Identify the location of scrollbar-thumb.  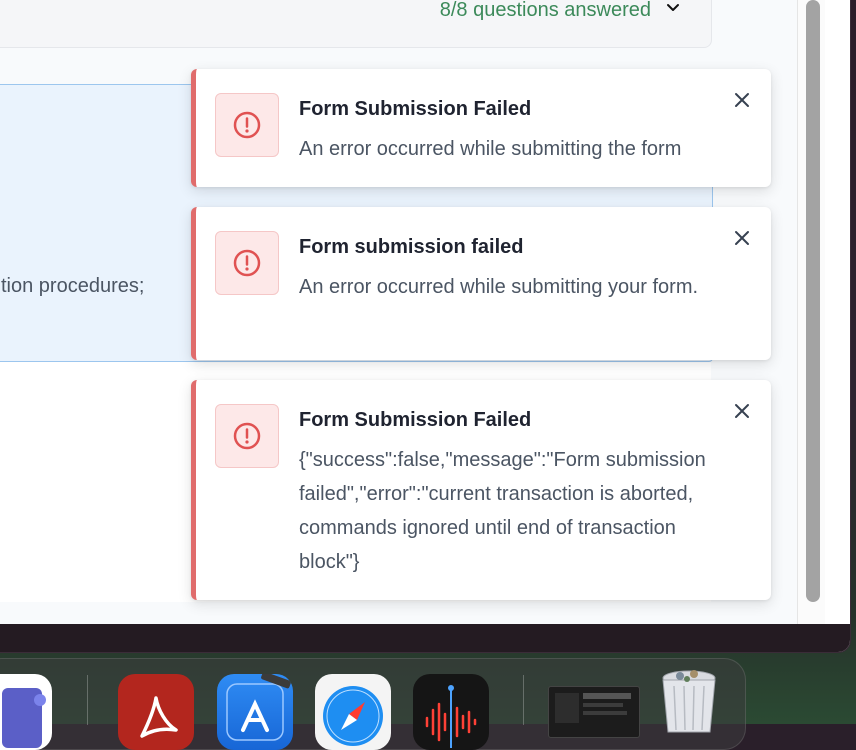
(813, 301).